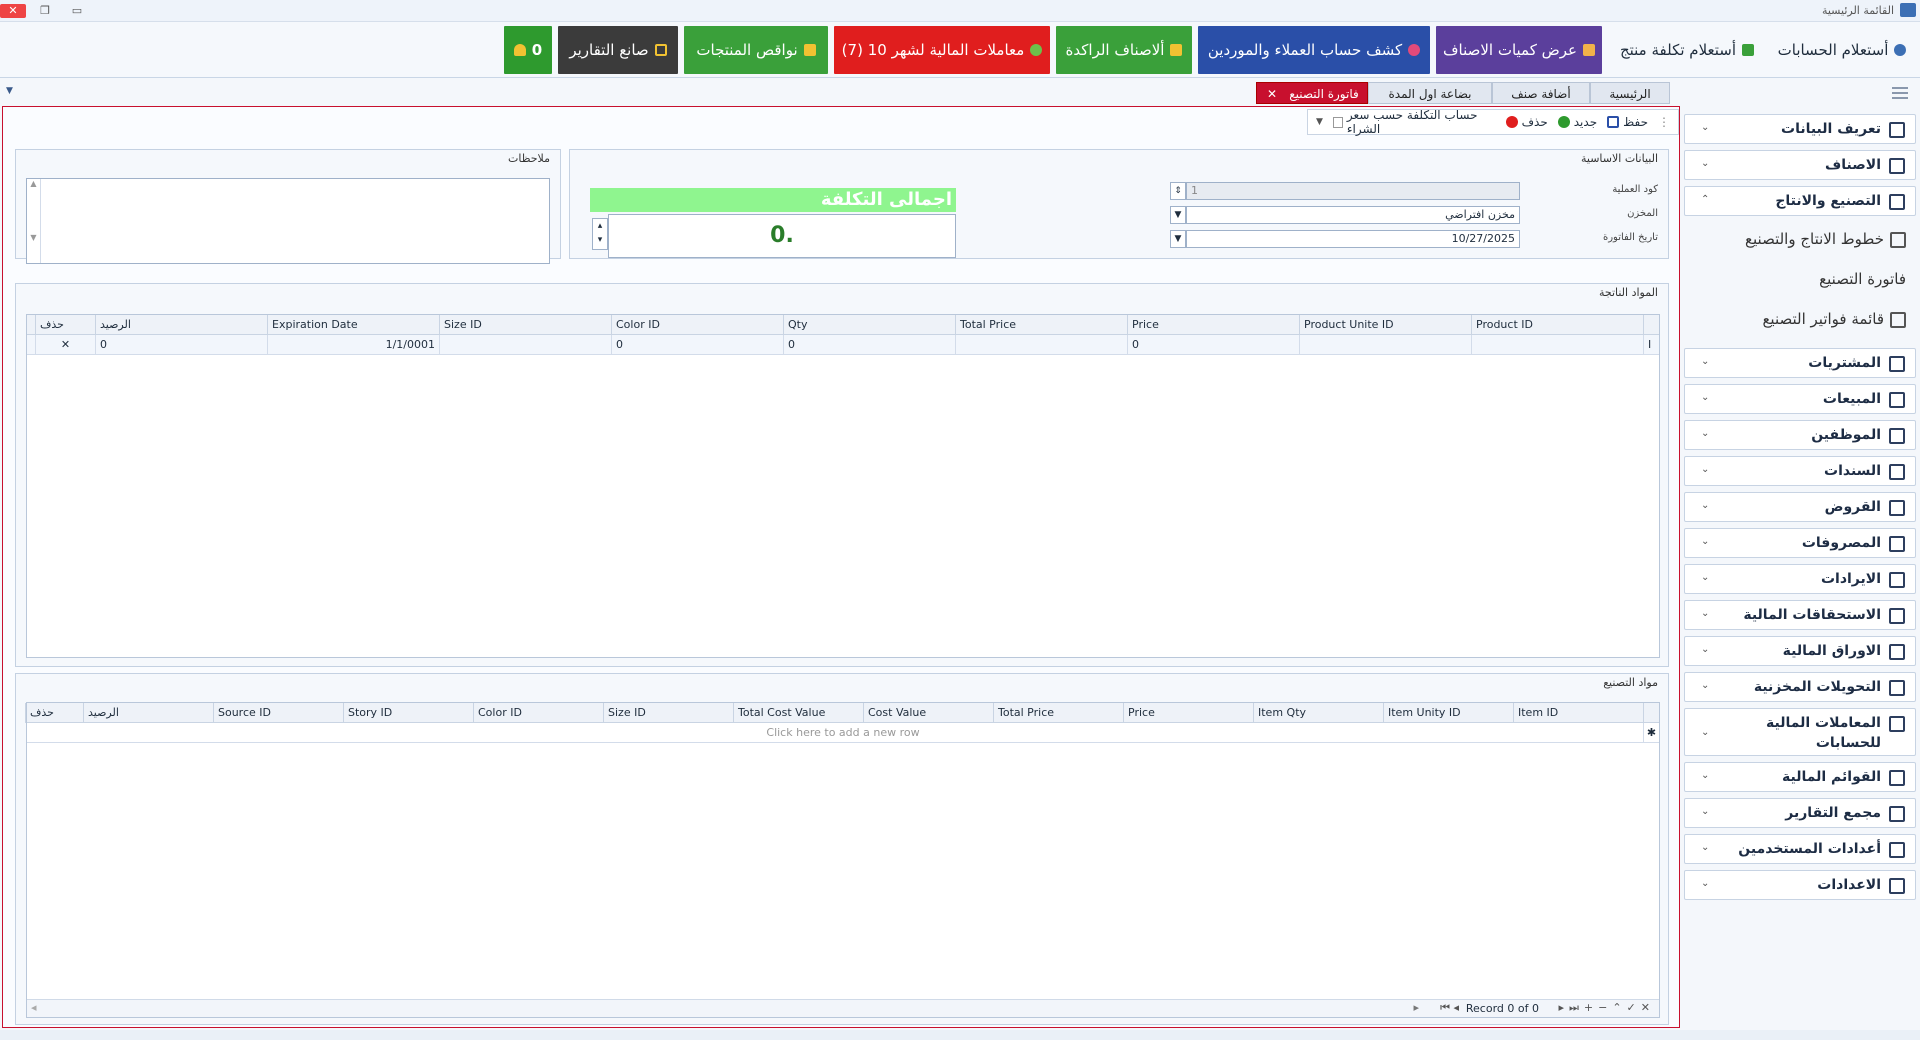  Describe the element at coordinates (618, 50) in the screenshot. I see `report-builder-button: صانع التقارير` at that location.